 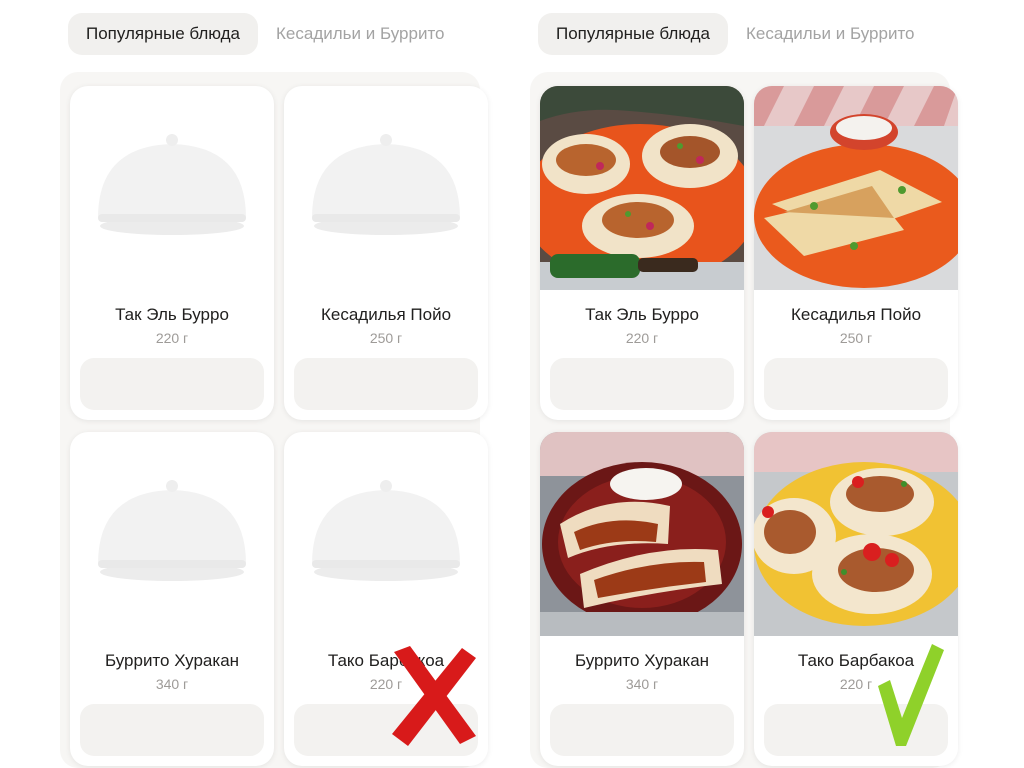 I want to click on green-check-icon, so click(x=911, y=695).